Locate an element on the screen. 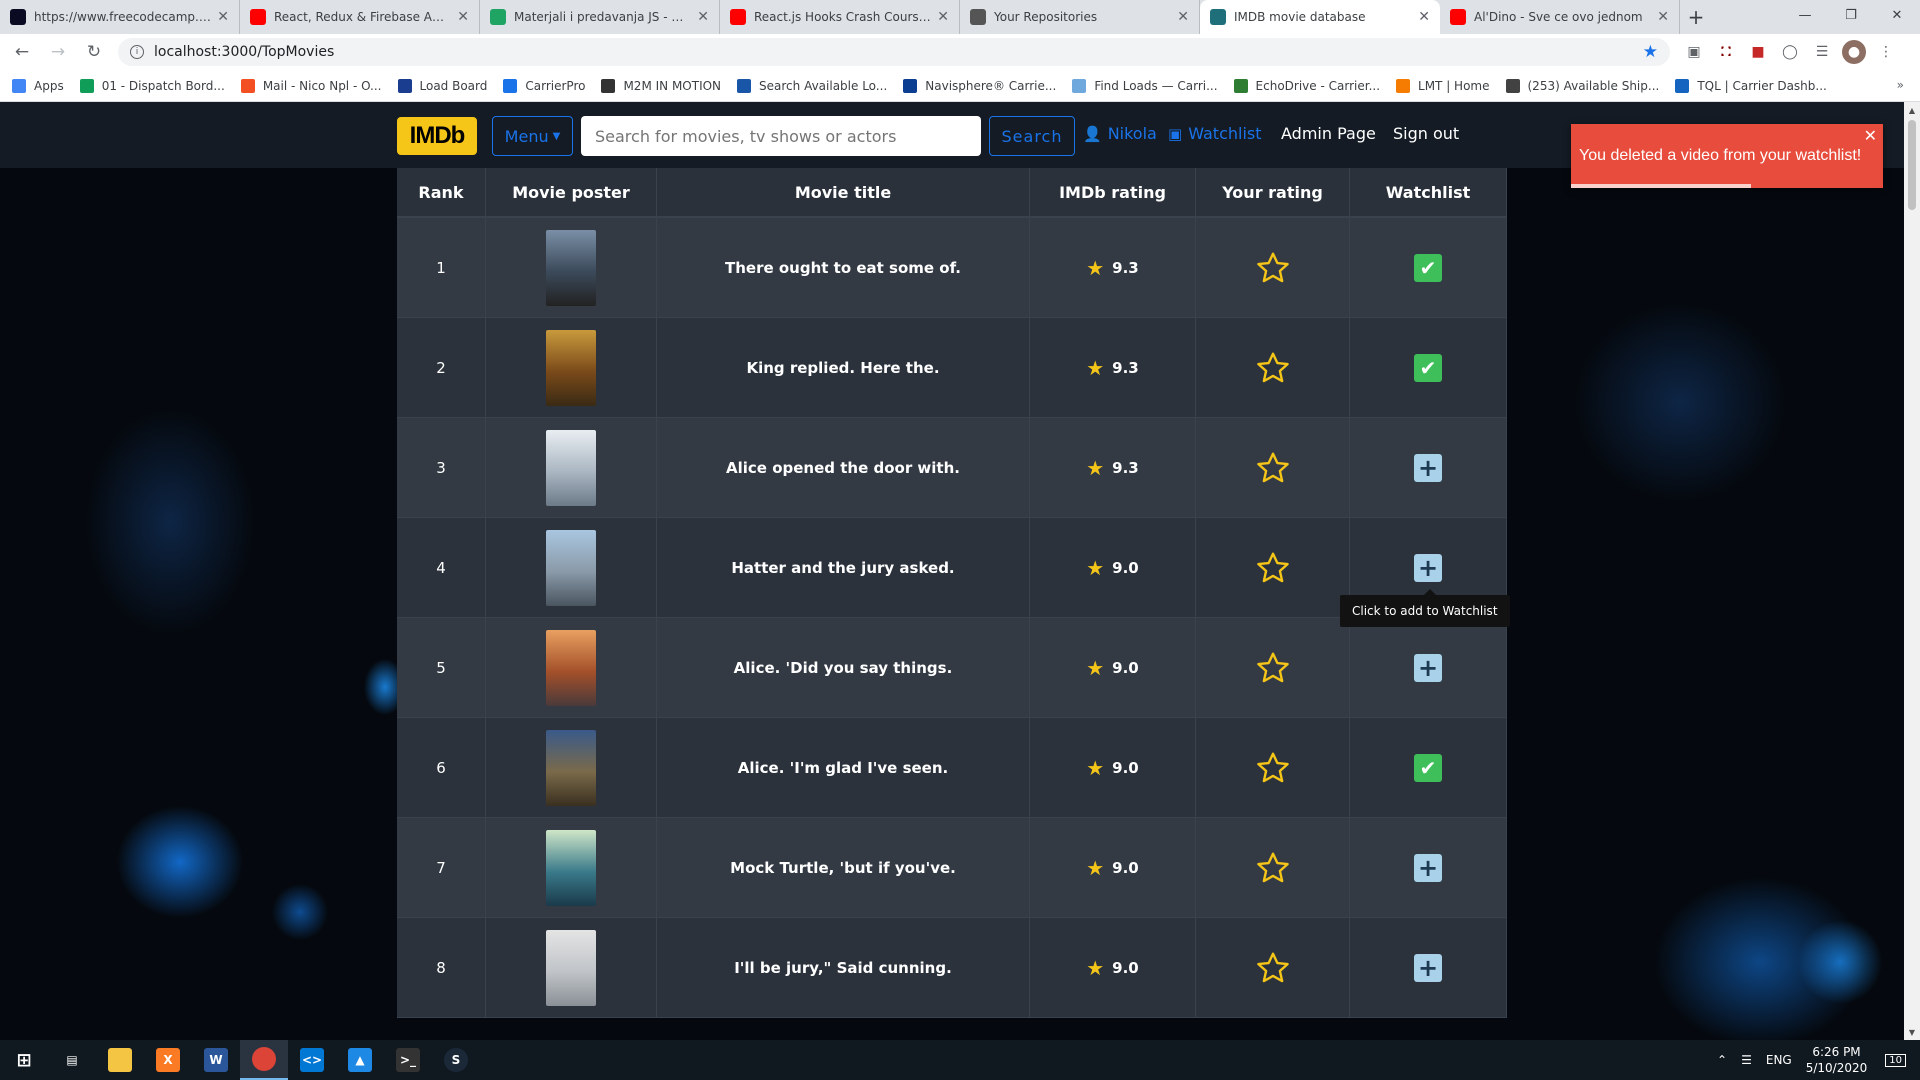  bookmark-star-icon: ★ is located at coordinates (1650, 52).